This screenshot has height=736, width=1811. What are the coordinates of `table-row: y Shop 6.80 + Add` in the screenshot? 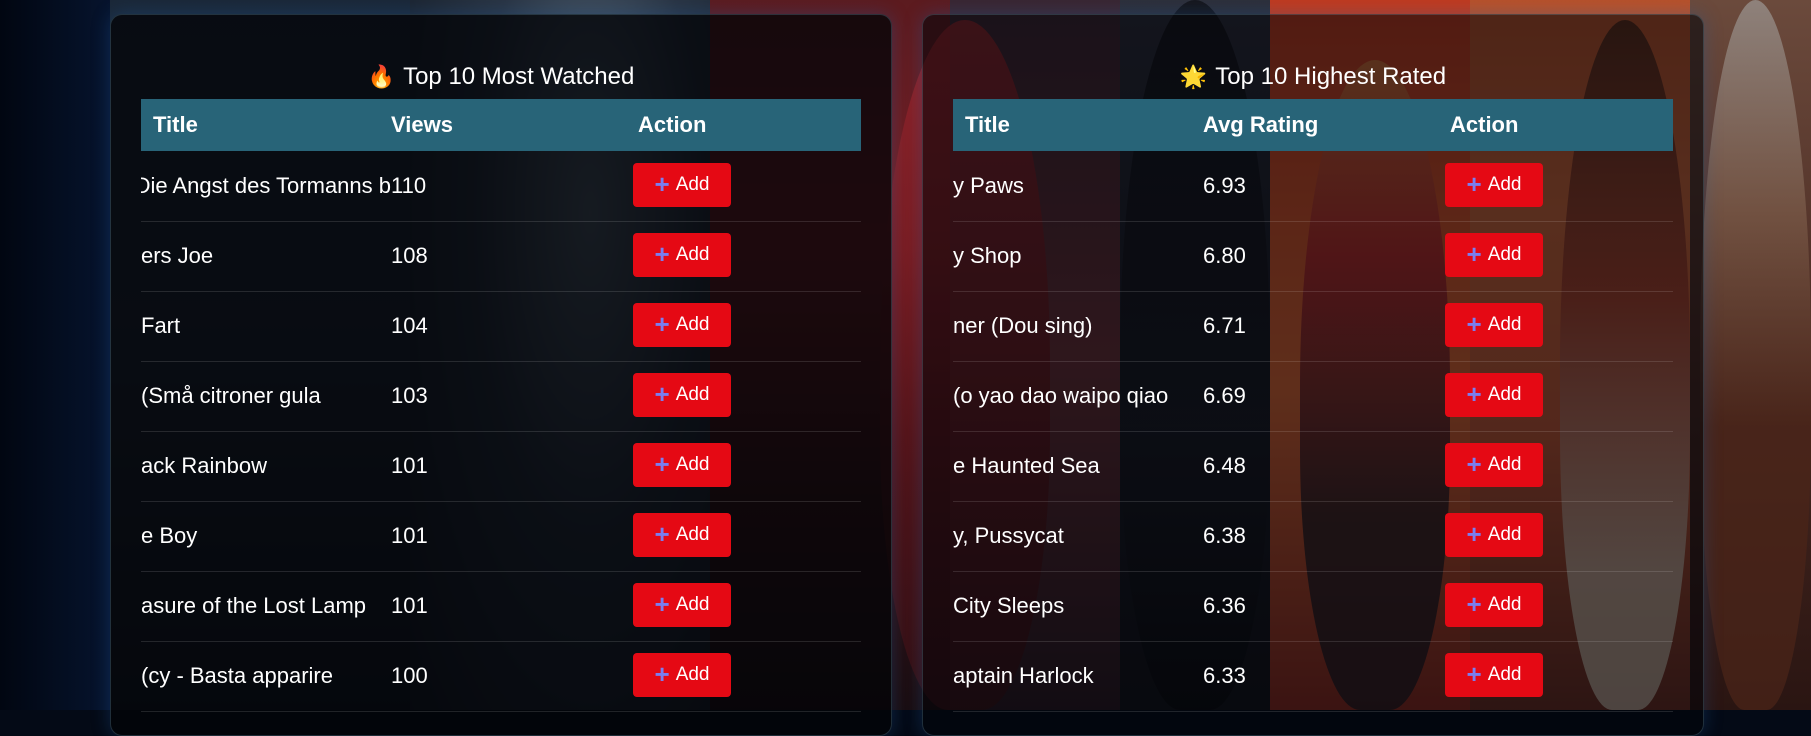 It's located at (1313, 256).